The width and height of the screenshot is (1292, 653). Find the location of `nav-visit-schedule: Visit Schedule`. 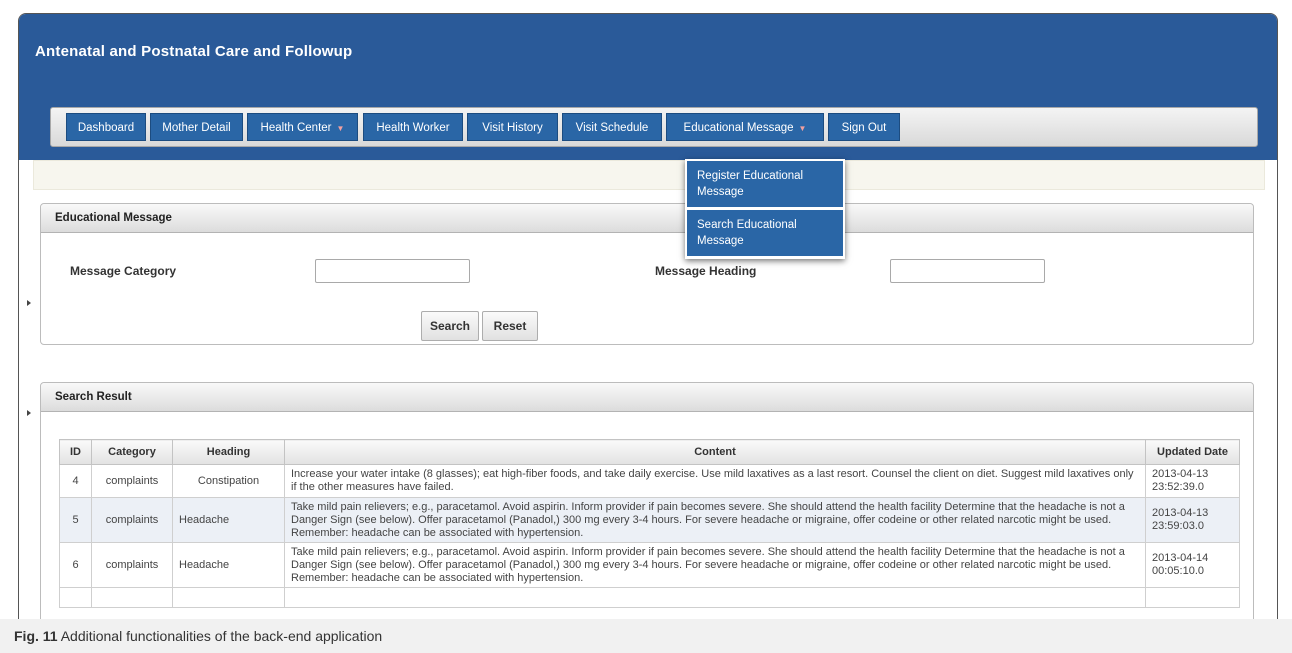

nav-visit-schedule: Visit Schedule is located at coordinates (612, 127).